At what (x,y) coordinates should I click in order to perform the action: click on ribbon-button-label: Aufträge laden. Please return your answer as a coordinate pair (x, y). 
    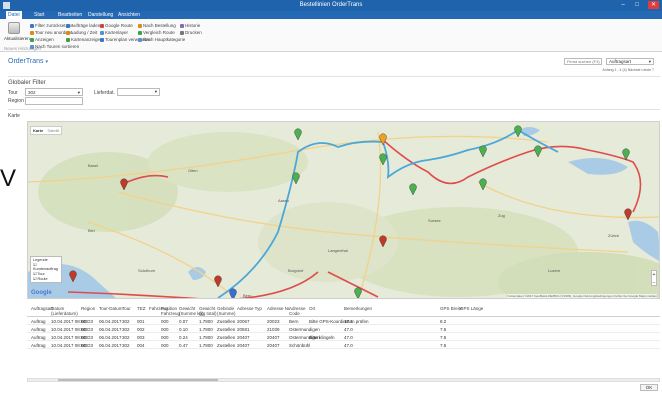
    Looking at the image, I should click on (86, 25).